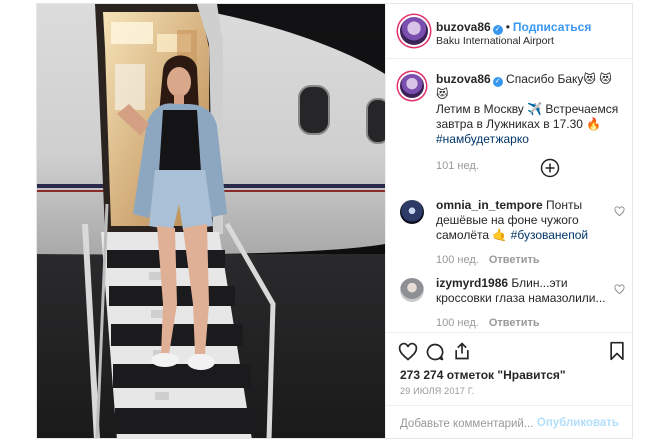  Describe the element at coordinates (462, 351) in the screenshot. I see `share-icon` at that location.